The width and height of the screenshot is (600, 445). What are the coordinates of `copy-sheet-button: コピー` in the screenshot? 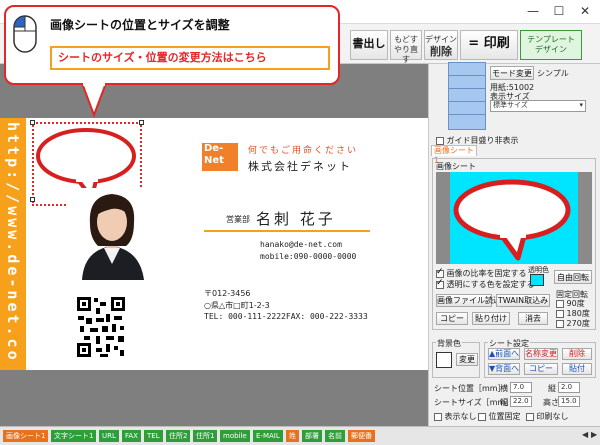 It's located at (541, 369).